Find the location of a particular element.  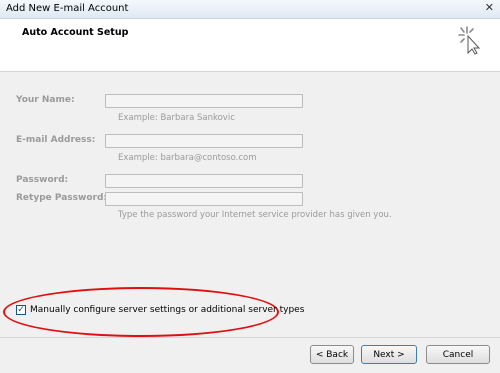

title-bar: Add New E-mail Account ✕ is located at coordinates (250, 9).